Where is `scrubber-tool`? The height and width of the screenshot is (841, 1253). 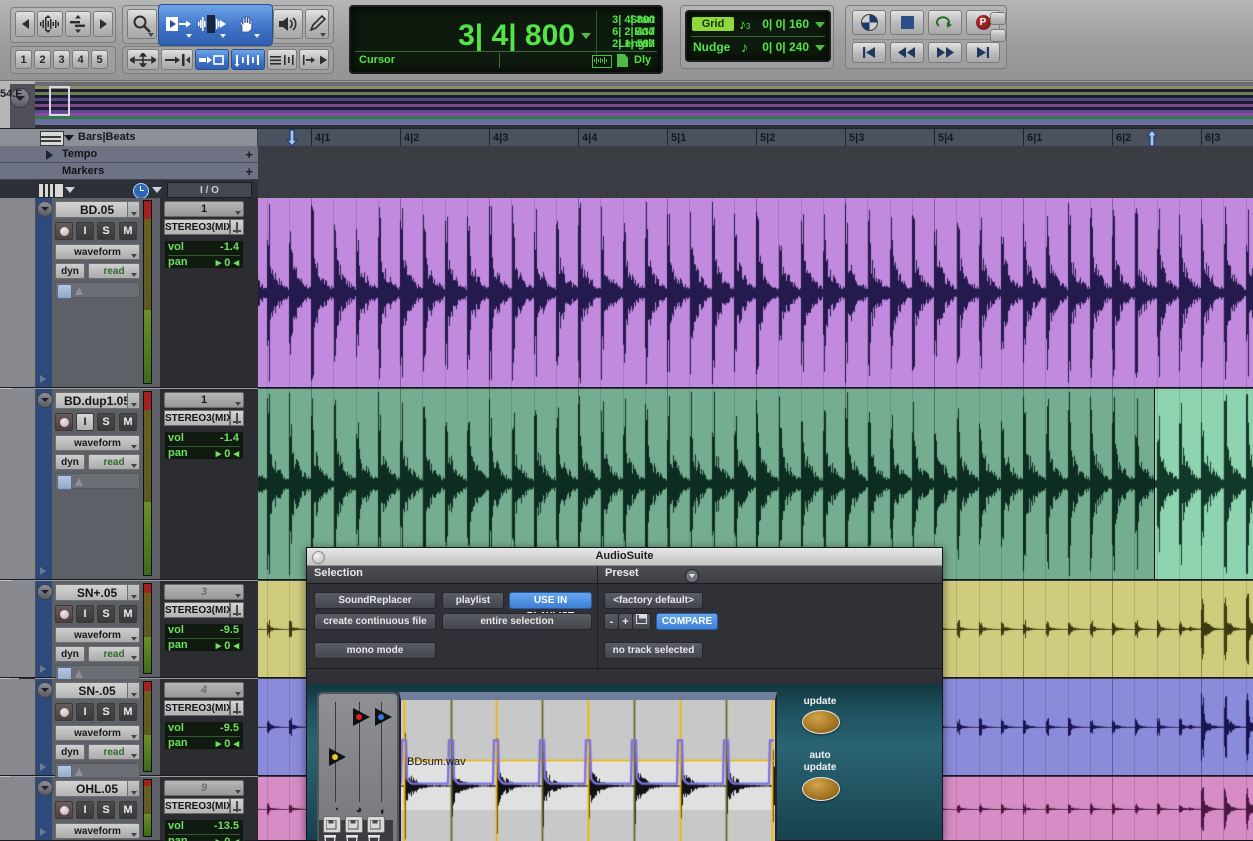 scrubber-tool is located at coordinates (288, 24).